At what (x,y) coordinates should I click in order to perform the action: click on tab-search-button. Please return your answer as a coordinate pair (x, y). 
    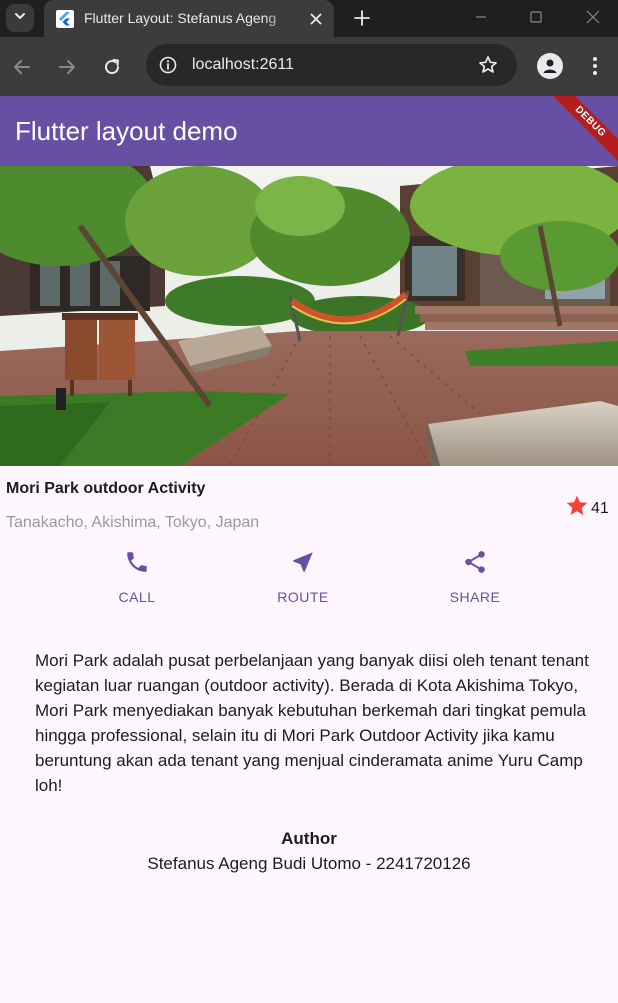
    Looking at the image, I should click on (20, 18).